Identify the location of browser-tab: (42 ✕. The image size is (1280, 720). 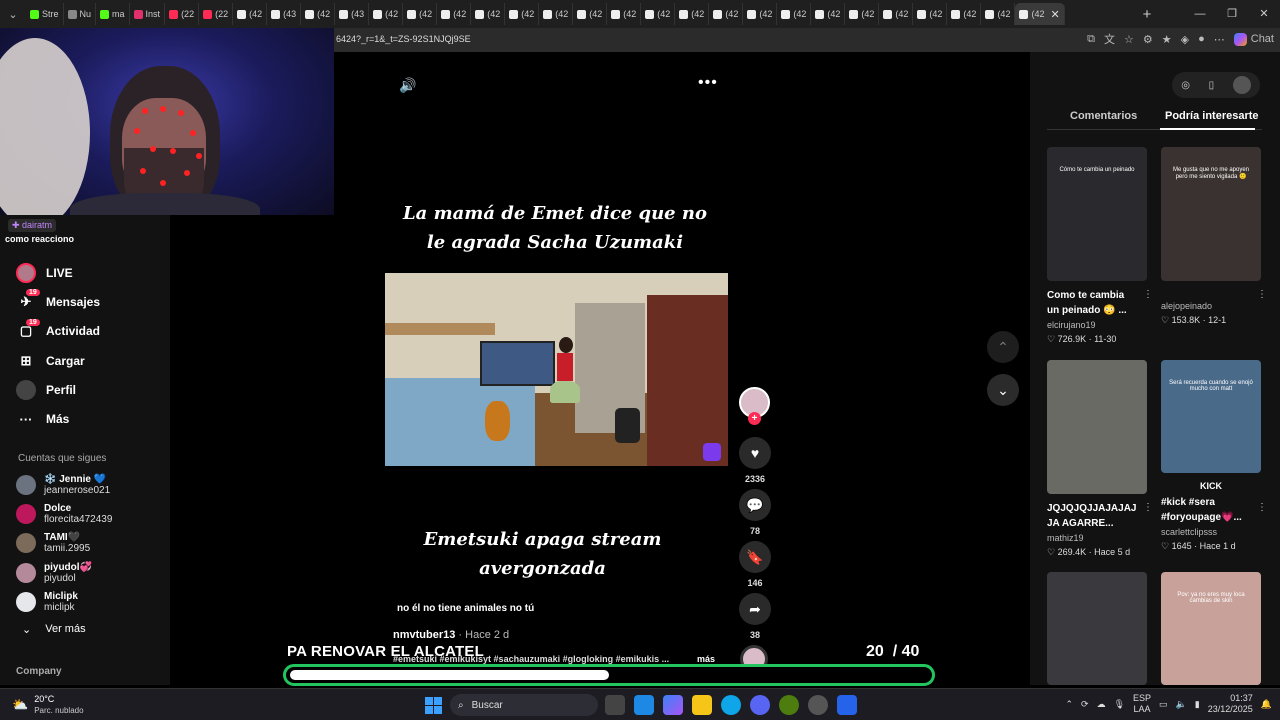
(1040, 14).